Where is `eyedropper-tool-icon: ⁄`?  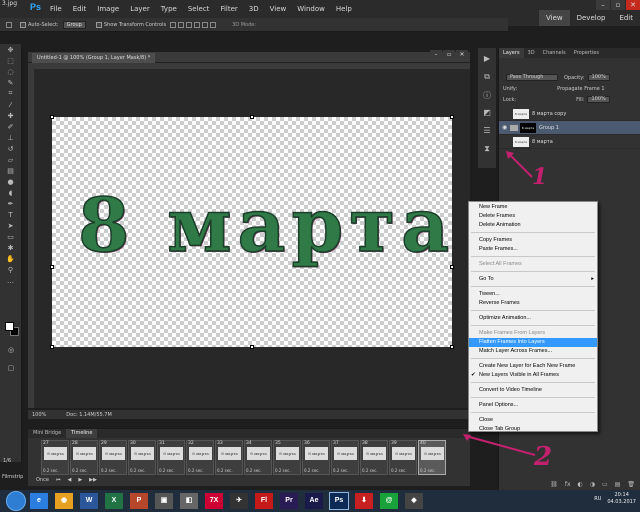
eyedropper-tool-icon: ⁄ is located at coordinates (11, 104).